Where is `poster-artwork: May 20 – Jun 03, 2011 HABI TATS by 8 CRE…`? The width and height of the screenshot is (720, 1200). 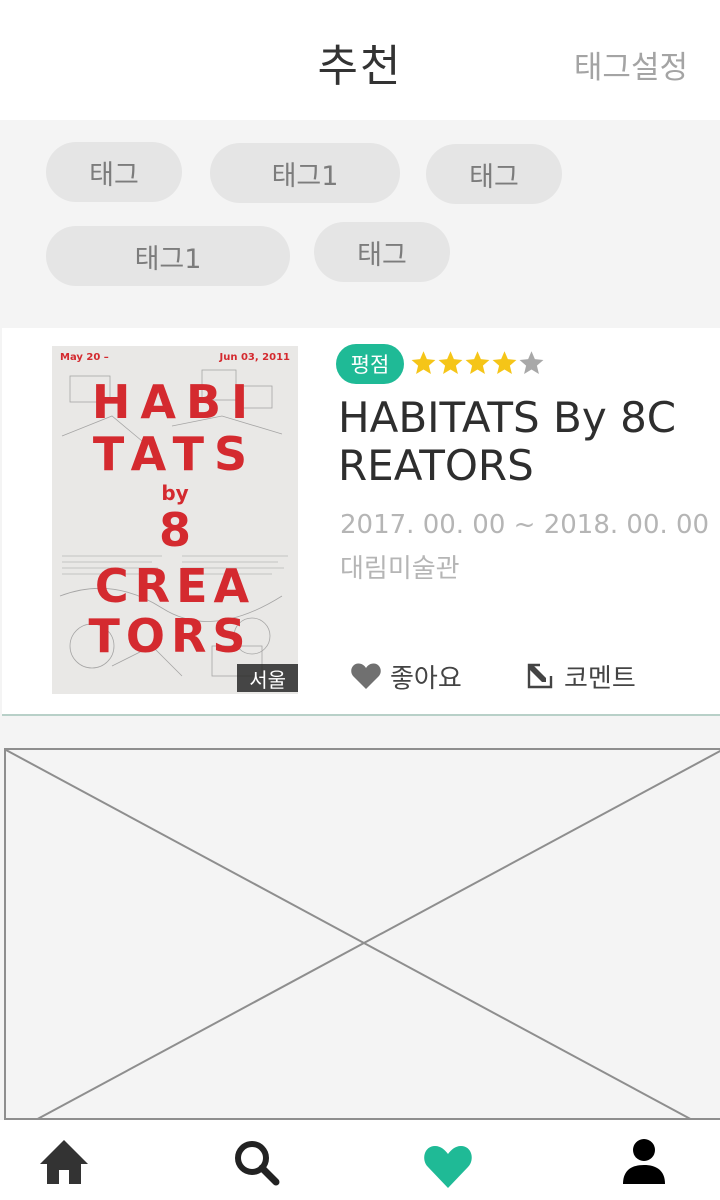
poster-artwork: May 20 – Jun 03, 2011 HABI TATS by 8 CRE… is located at coordinates (175, 514).